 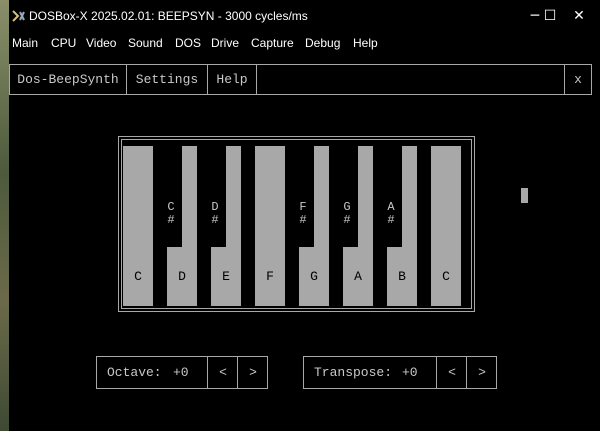 I want to click on white-key-c: C, so click(x=138, y=226).